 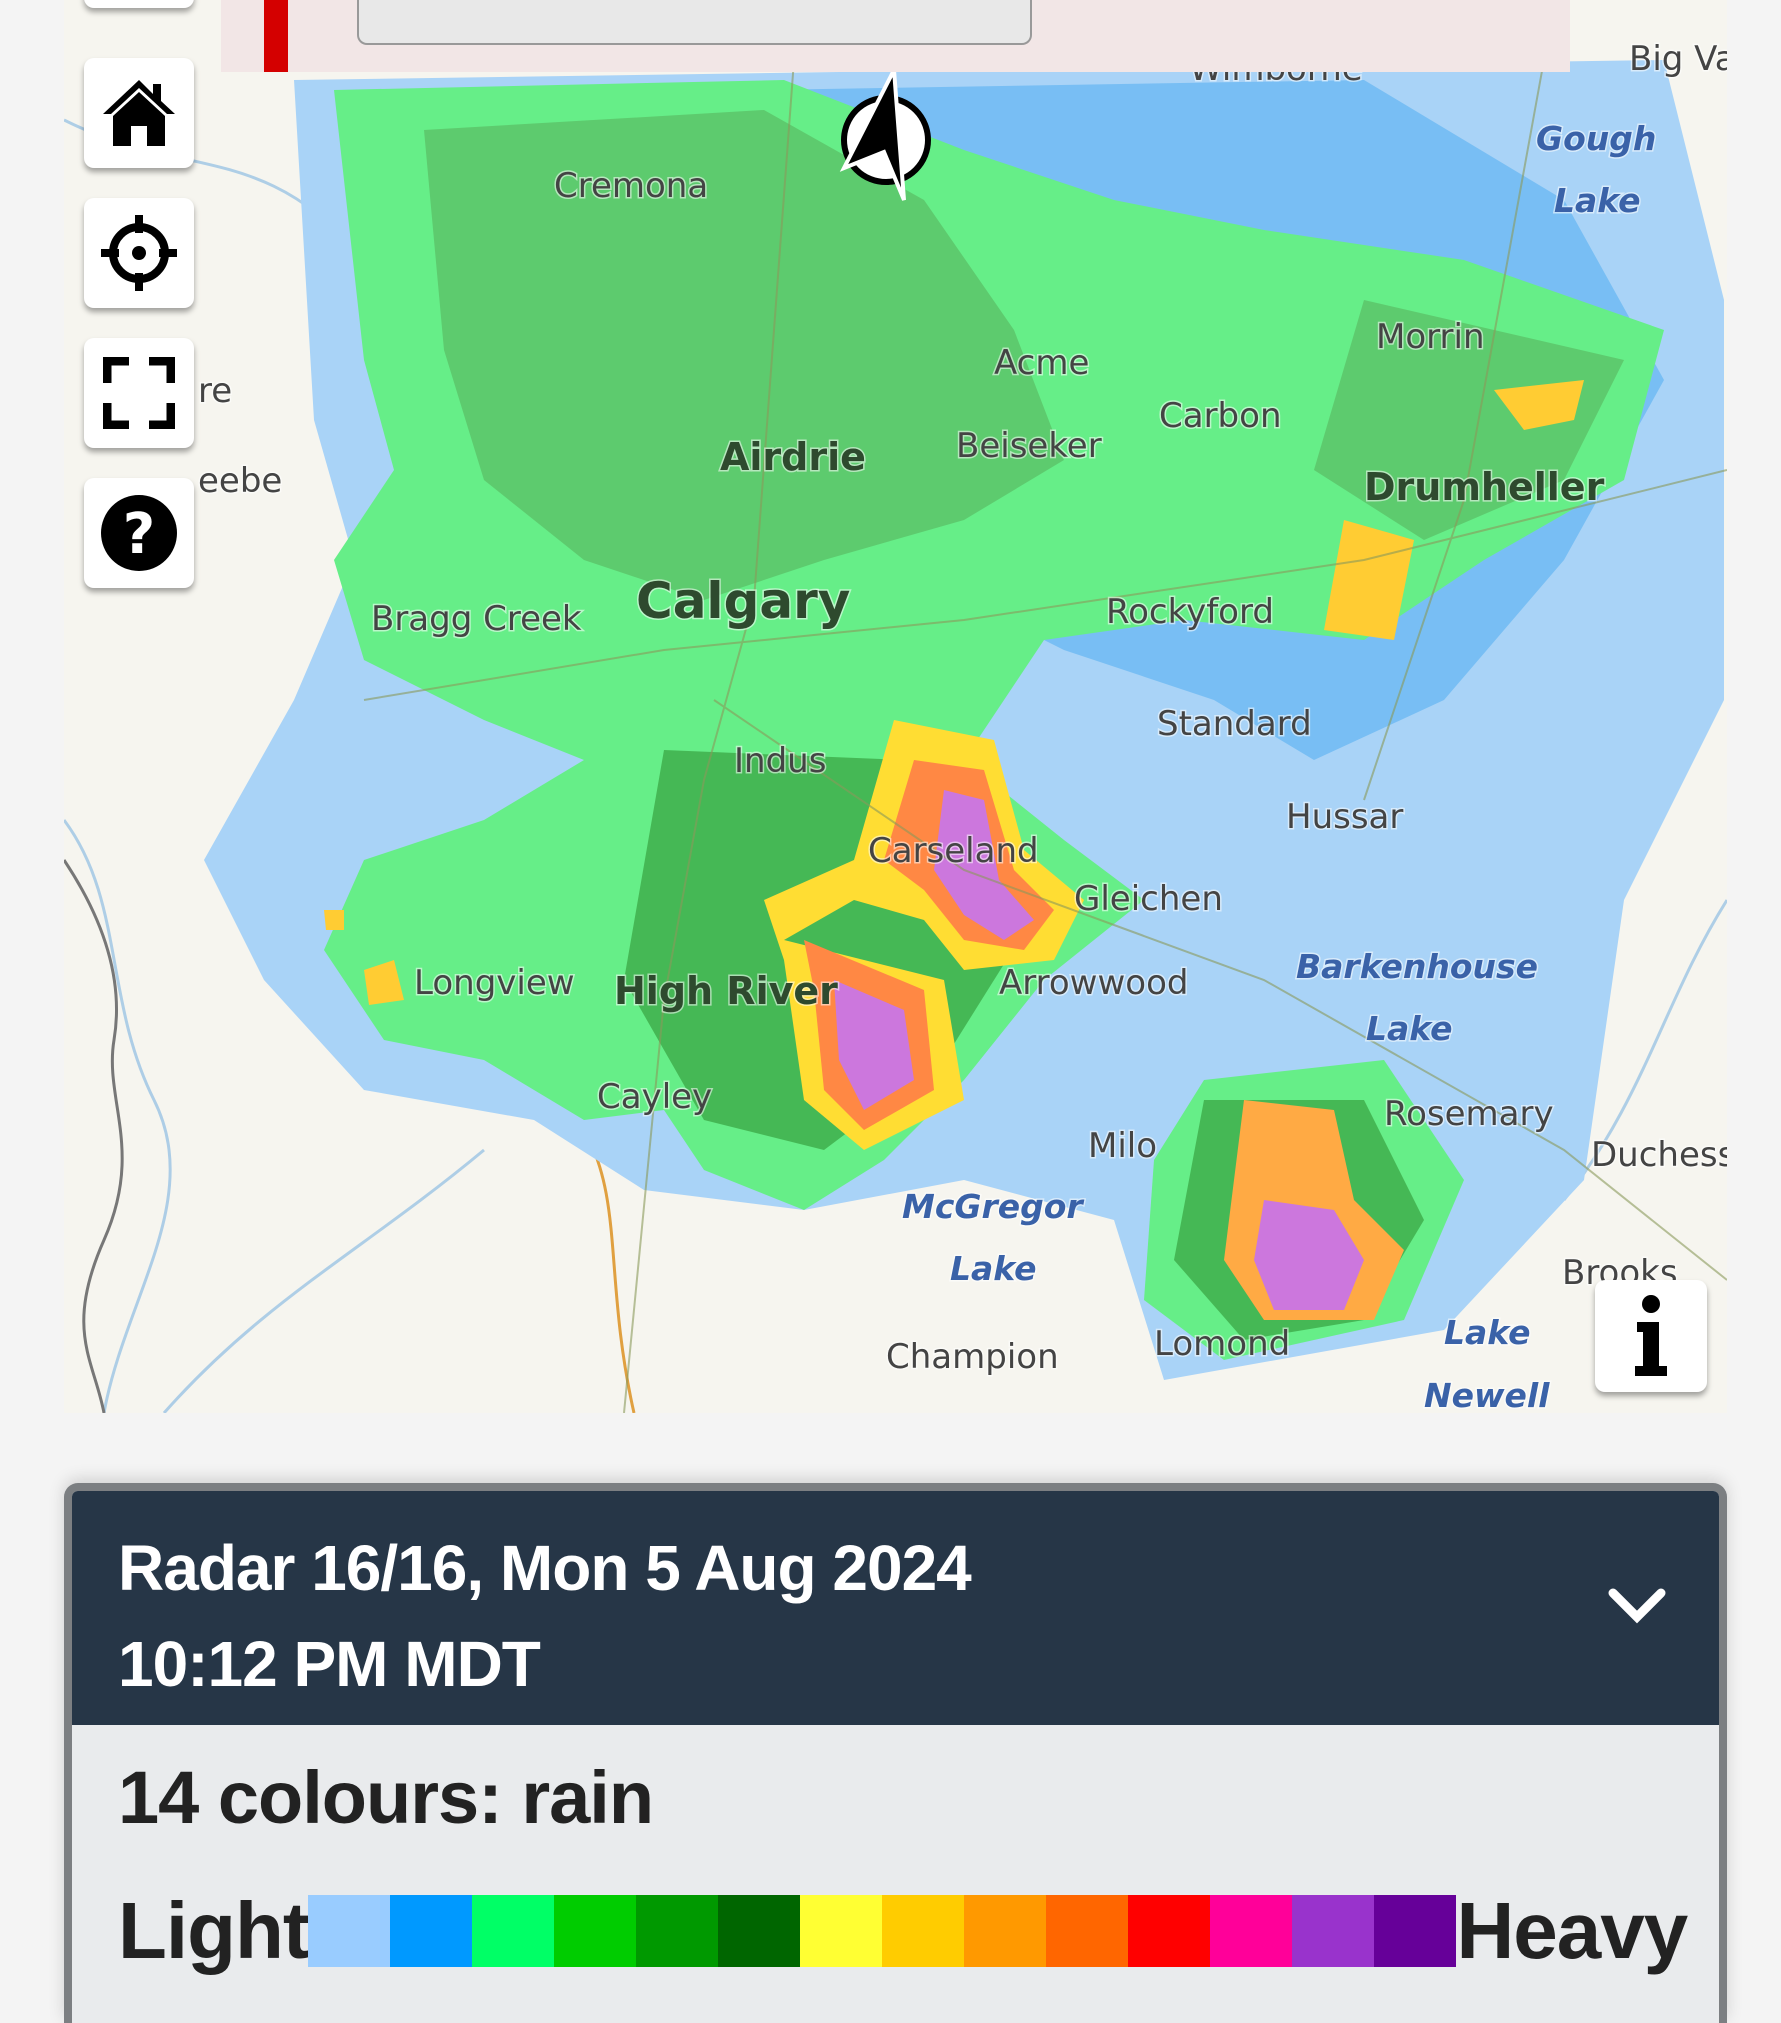 I want to click on info-icon, so click(x=1651, y=1335).